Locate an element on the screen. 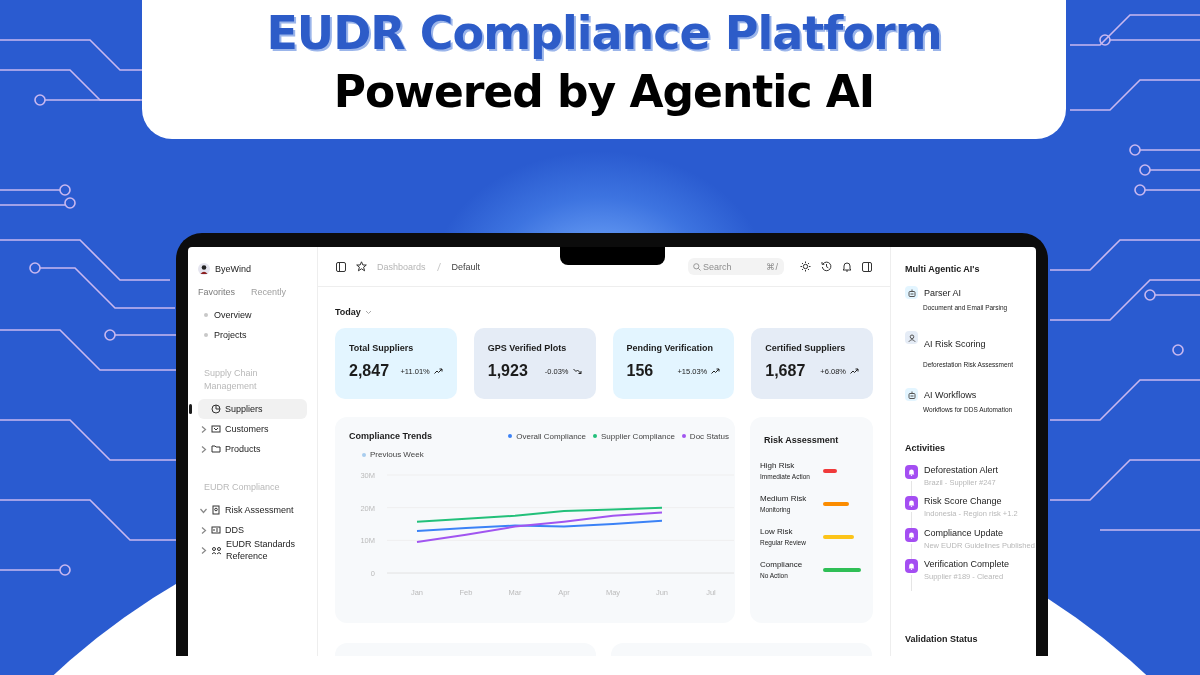  stat-label: GPS Verified Plots is located at coordinates (527, 348).